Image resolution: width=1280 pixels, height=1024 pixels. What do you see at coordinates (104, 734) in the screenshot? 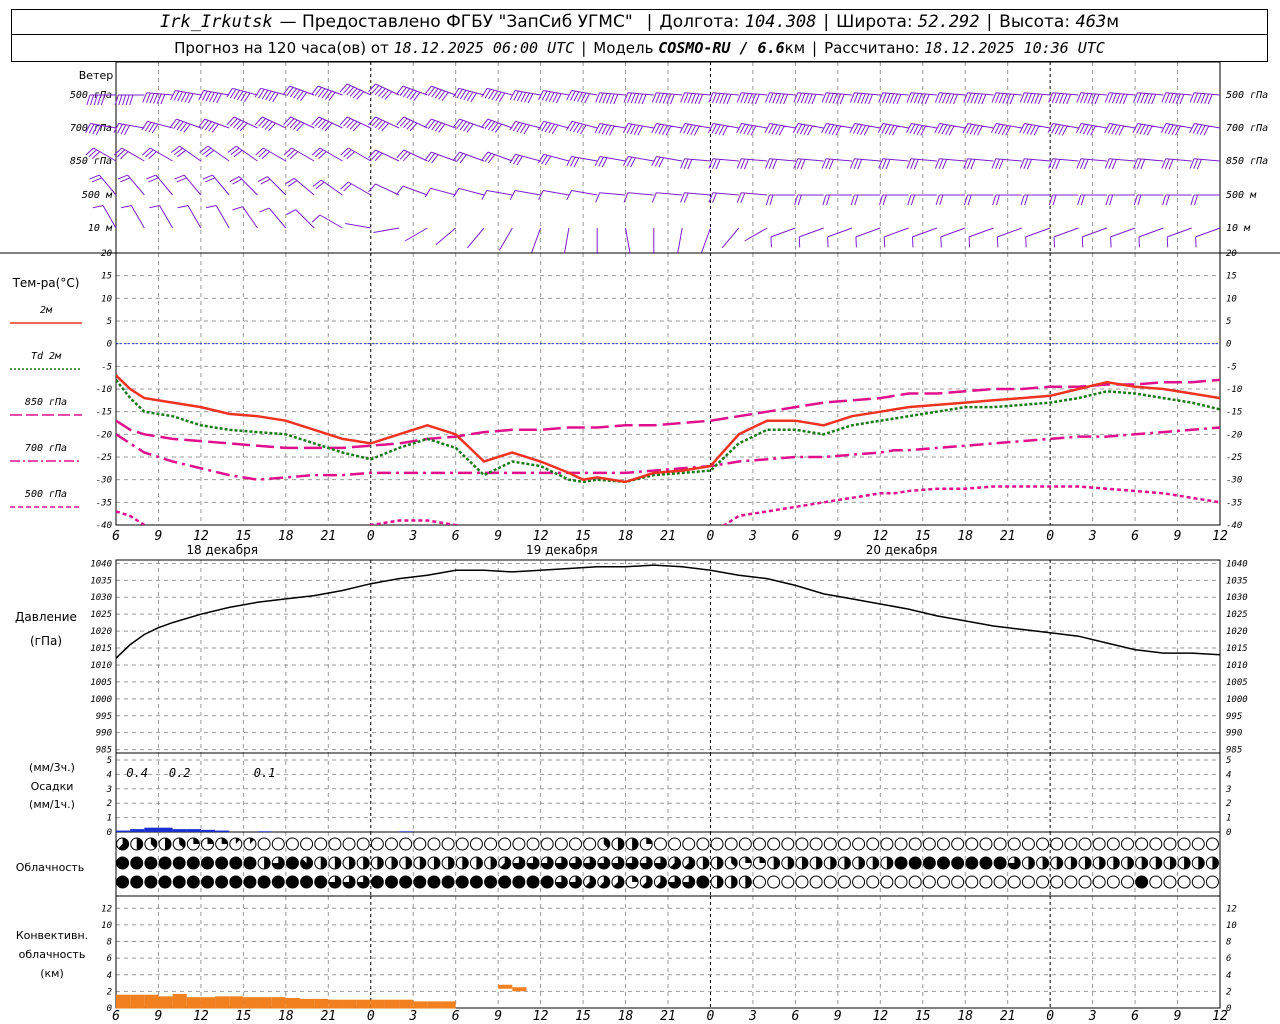
I see `pressure-tick-label: 990` at bounding box center [104, 734].